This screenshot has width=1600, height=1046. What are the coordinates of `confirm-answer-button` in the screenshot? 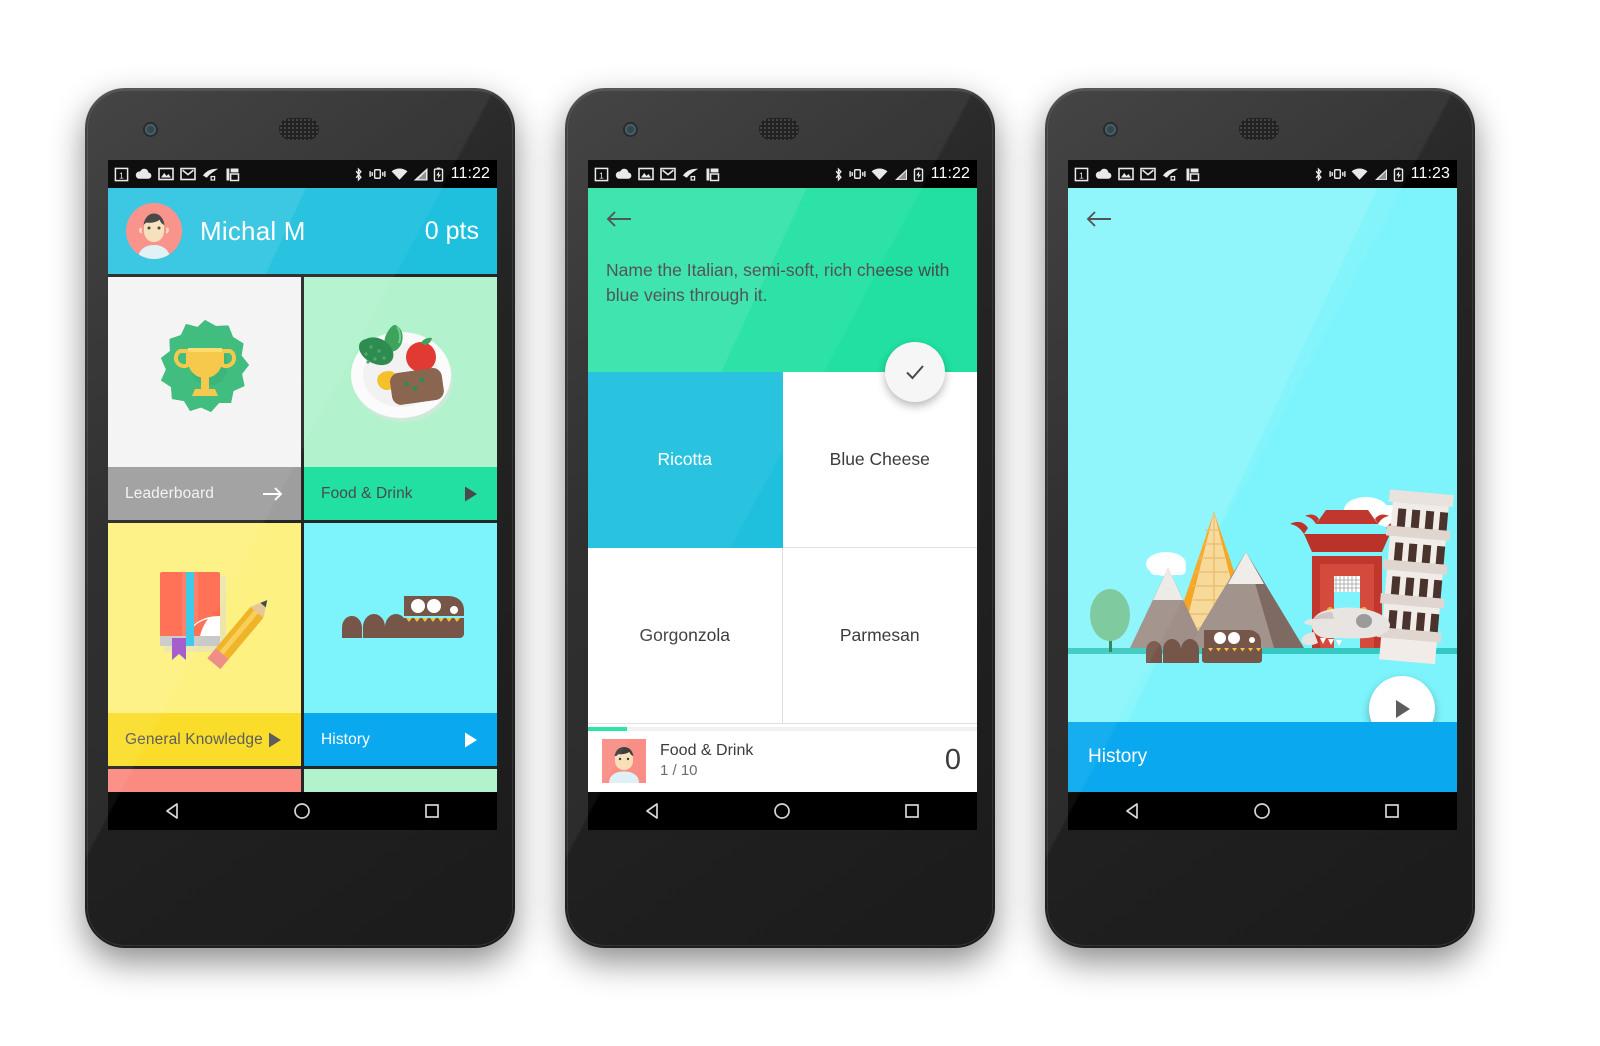 It's located at (915, 372).